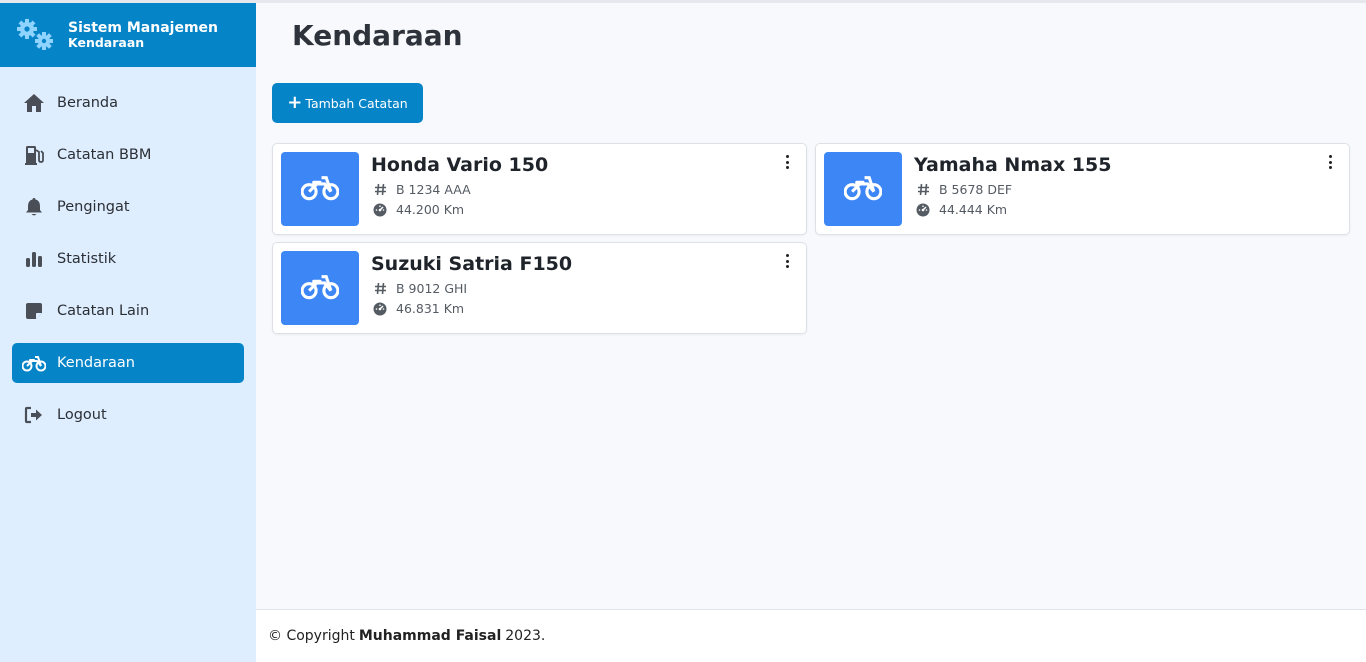  Describe the element at coordinates (82, 415) in the screenshot. I see `sidebar-item-label: Logout` at that location.